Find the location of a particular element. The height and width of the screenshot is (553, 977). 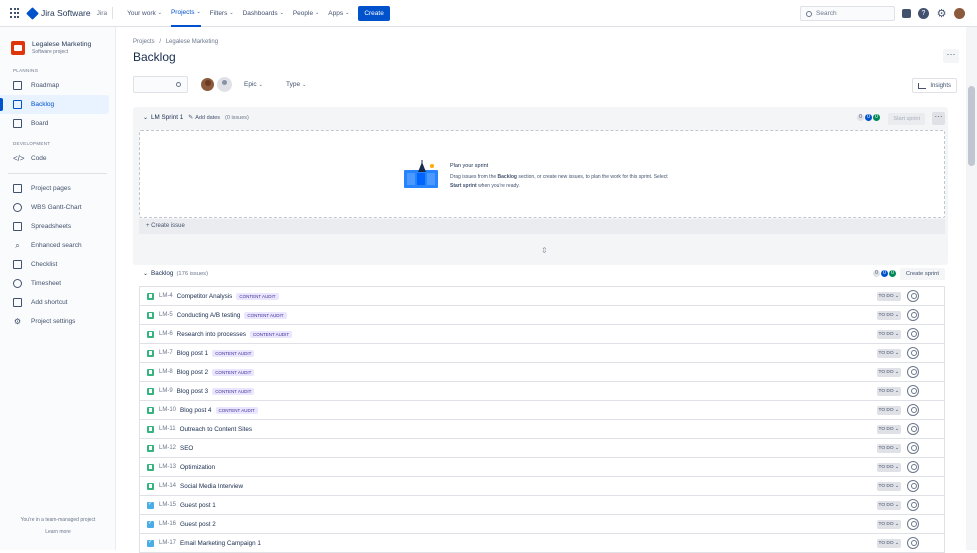

sidebar-item-project-pages: Project pages is located at coordinates (57, 188).